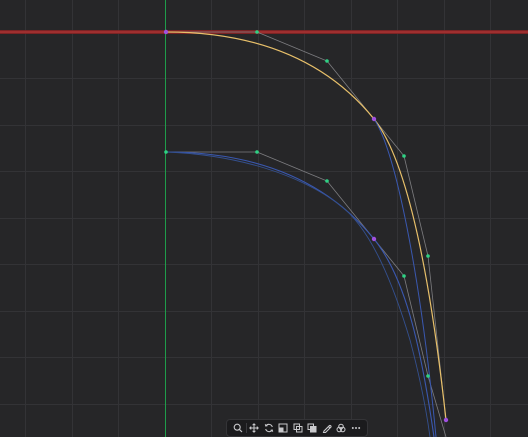  I want to click on paste-icon, so click(312, 428).